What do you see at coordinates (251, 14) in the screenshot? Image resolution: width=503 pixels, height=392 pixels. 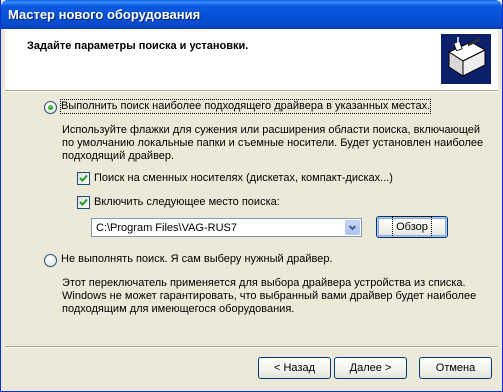 I see `title-bar: Мастер нового оборудования` at bounding box center [251, 14].